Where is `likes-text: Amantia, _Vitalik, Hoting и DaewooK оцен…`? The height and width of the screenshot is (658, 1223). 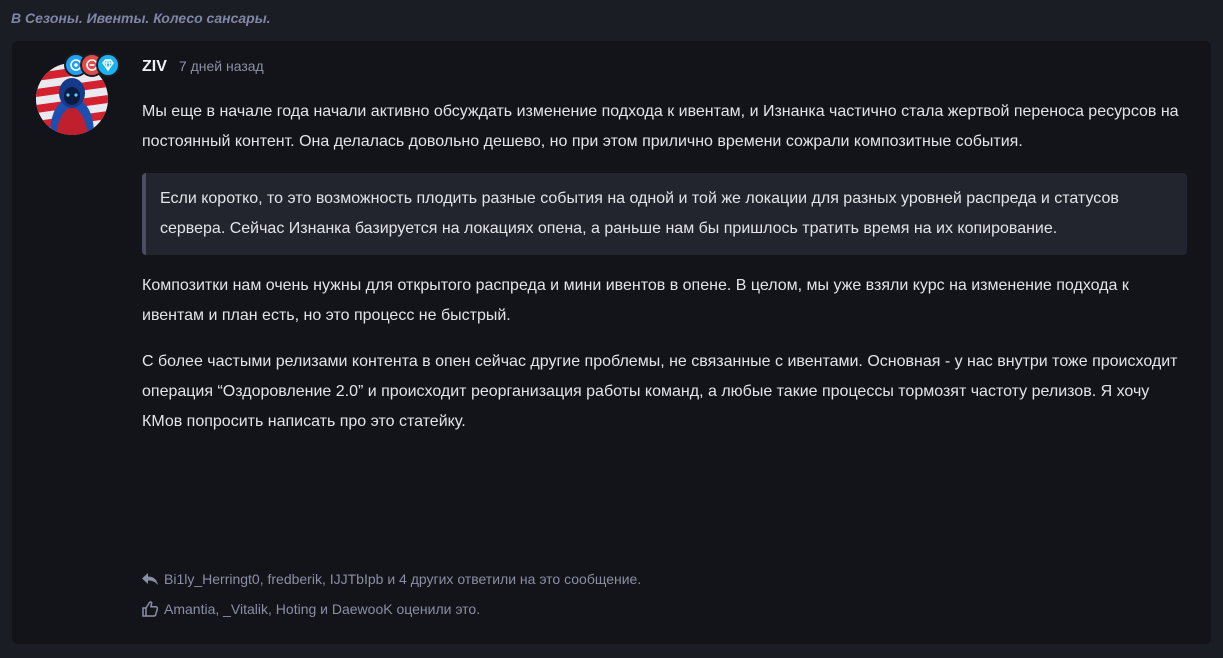 likes-text: Amantia, _Vitalik, Hoting и DaewooK оцен… is located at coordinates (322, 609).